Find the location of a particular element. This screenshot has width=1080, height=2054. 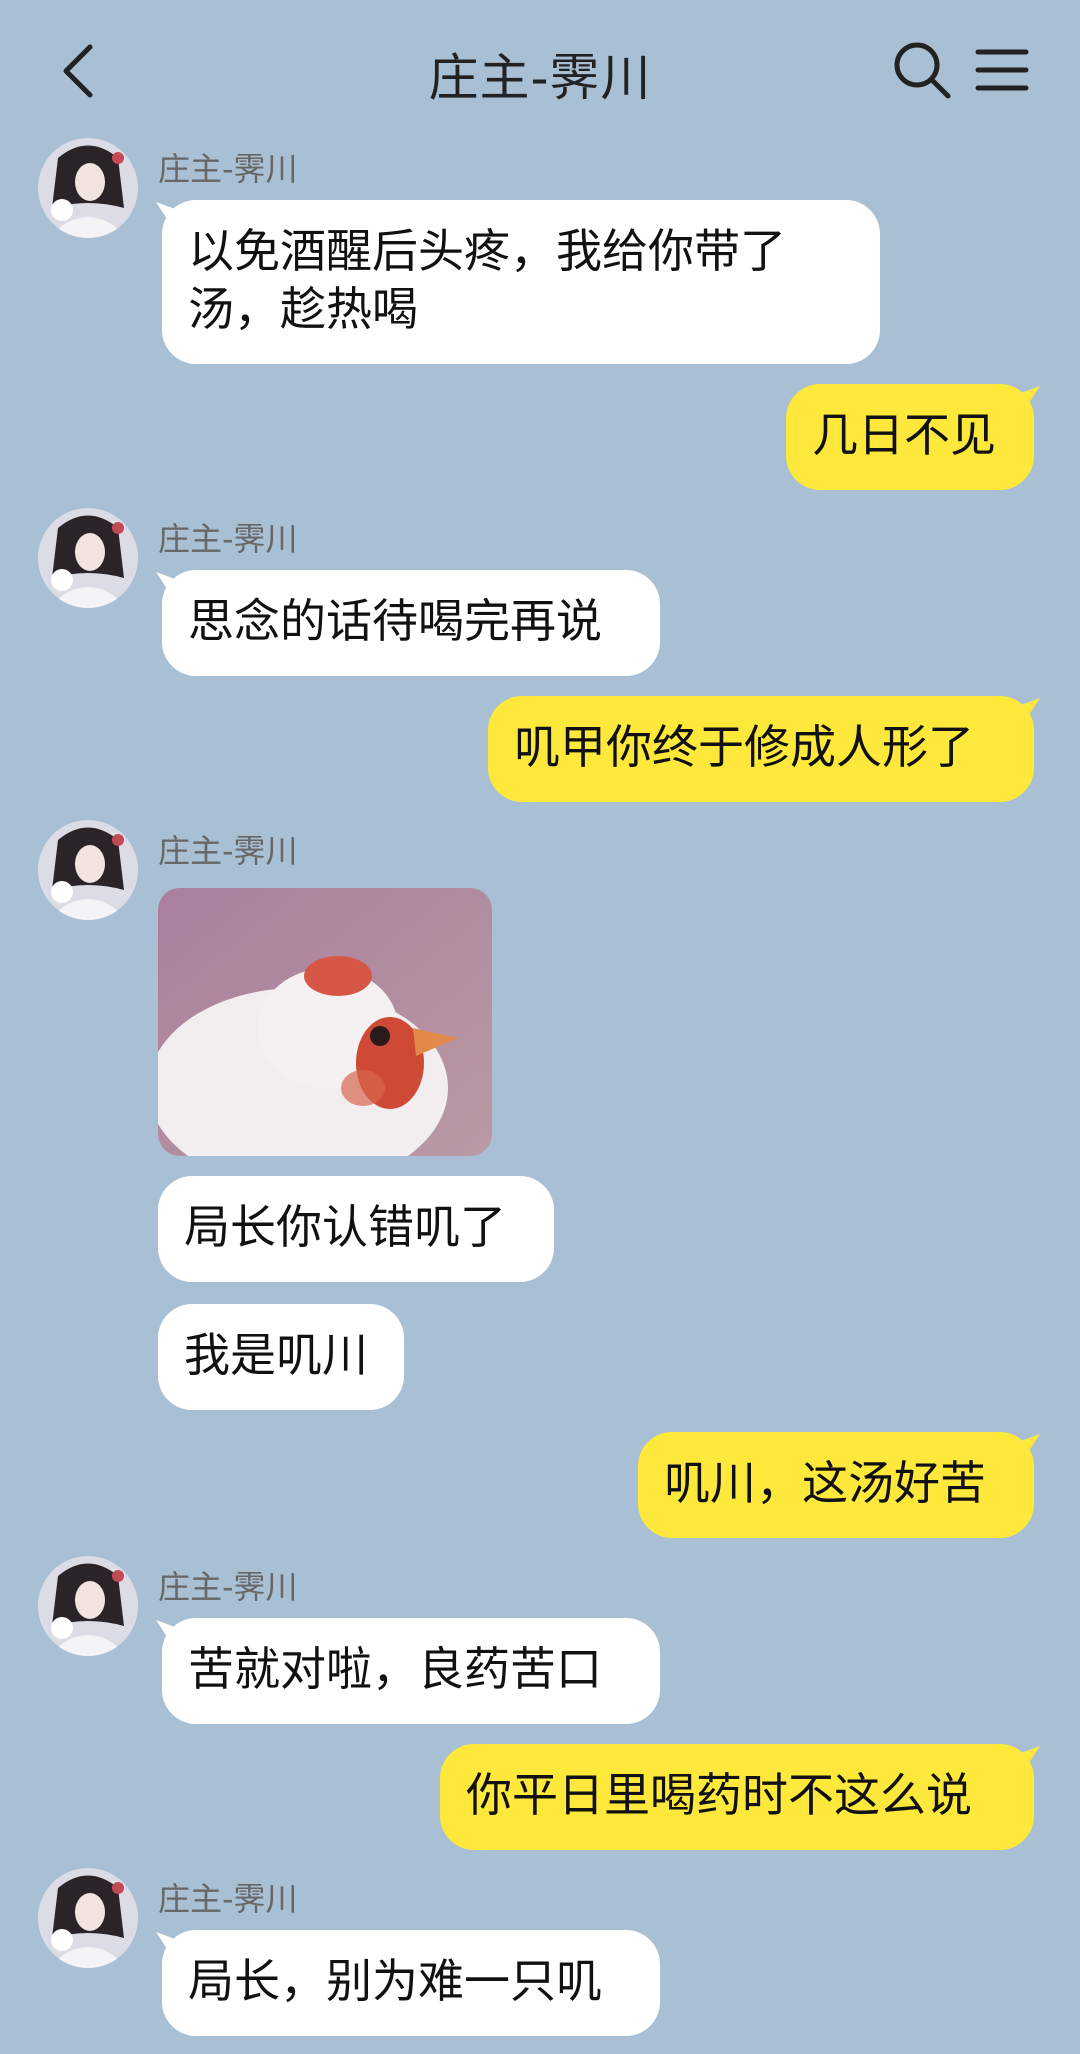

chat-header: 庄主-霁川 is located at coordinates (540, 70).